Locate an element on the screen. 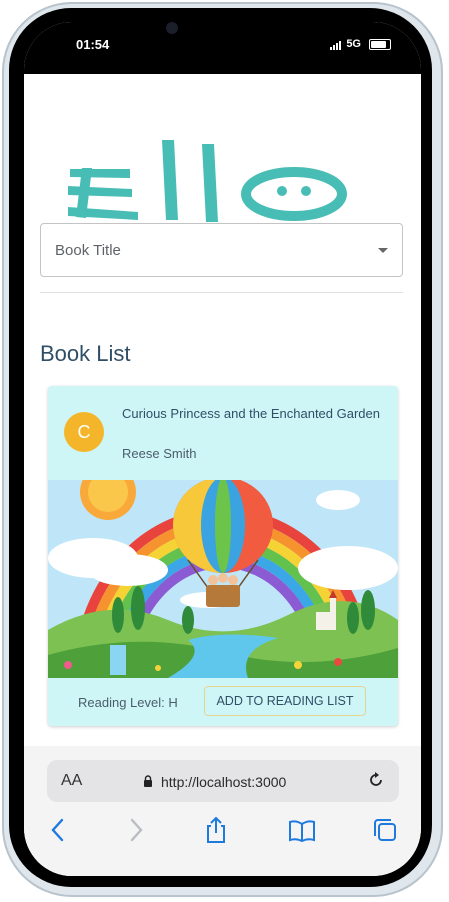  network-label: 5G is located at coordinates (353, 44).